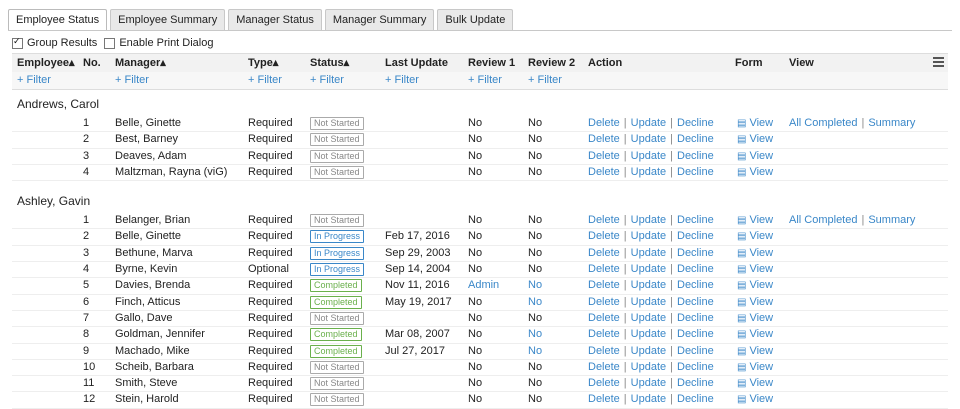 The width and height of the screenshot is (960, 409). I want to click on filter-last-update: + Filter, so click(402, 80).